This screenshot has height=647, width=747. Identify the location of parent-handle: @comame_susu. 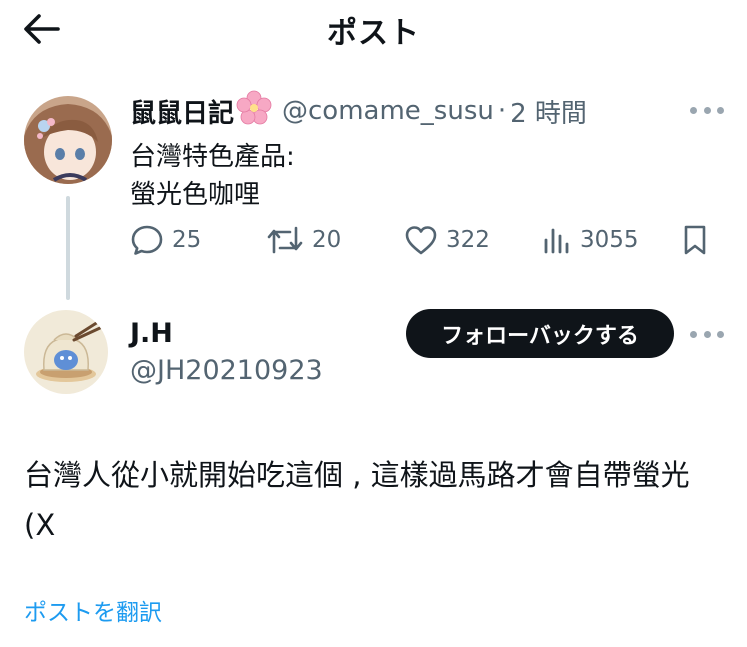
(388, 111).